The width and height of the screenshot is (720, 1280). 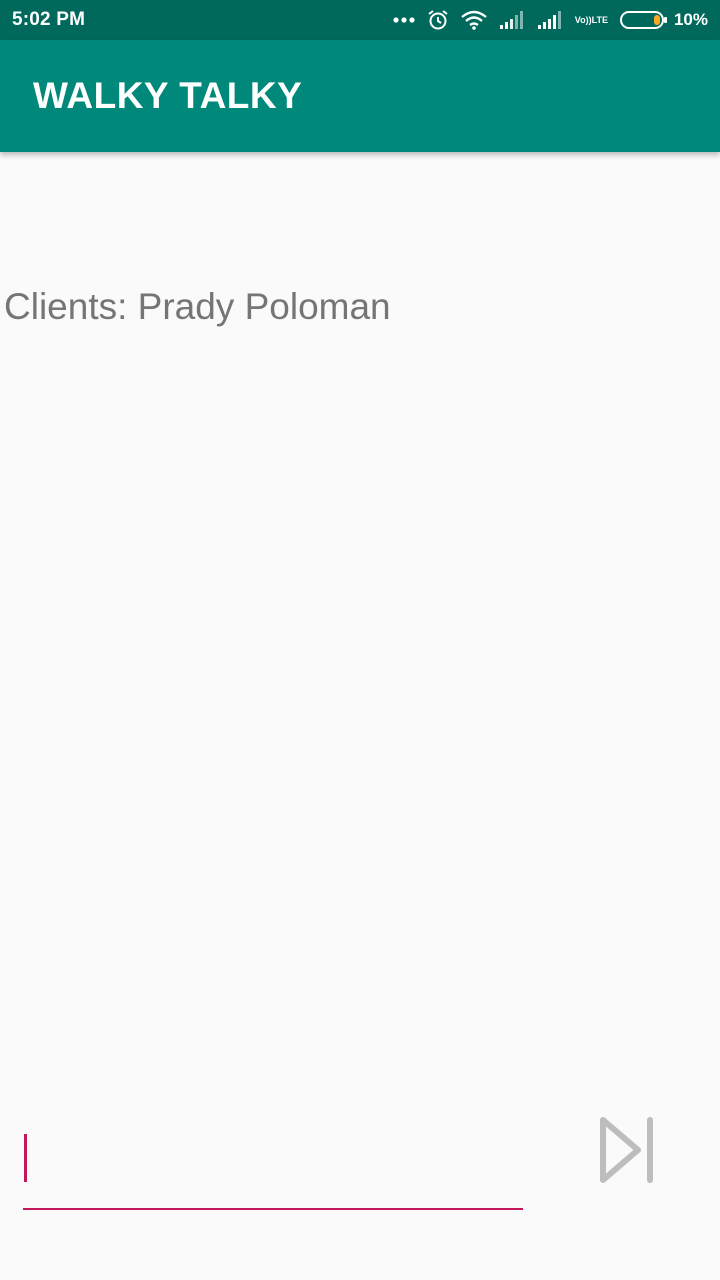 What do you see at coordinates (663, 20) in the screenshot?
I see `battery-icon: 10%` at bounding box center [663, 20].